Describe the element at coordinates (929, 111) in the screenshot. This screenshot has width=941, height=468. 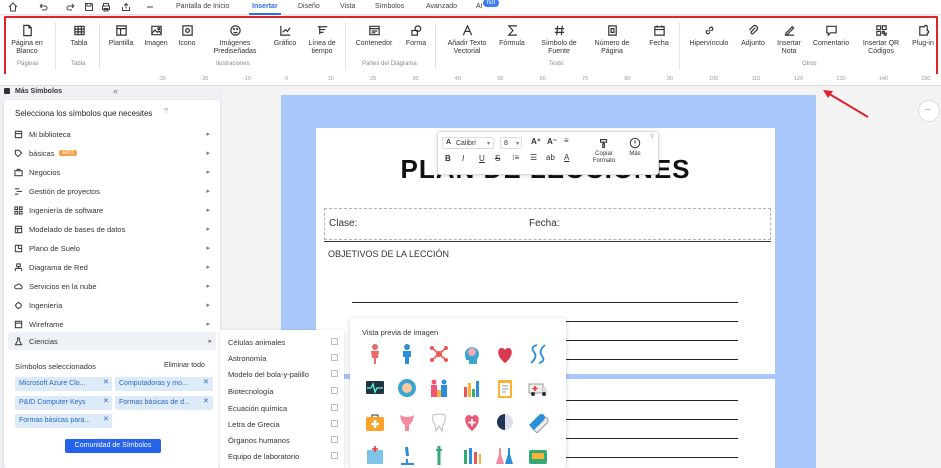
I see `zoom-control: –` at that location.